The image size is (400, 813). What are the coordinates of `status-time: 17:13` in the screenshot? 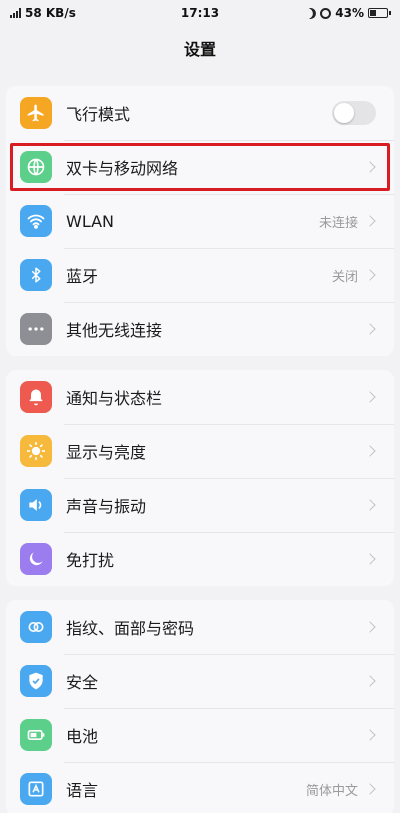 It's located at (200, 13).